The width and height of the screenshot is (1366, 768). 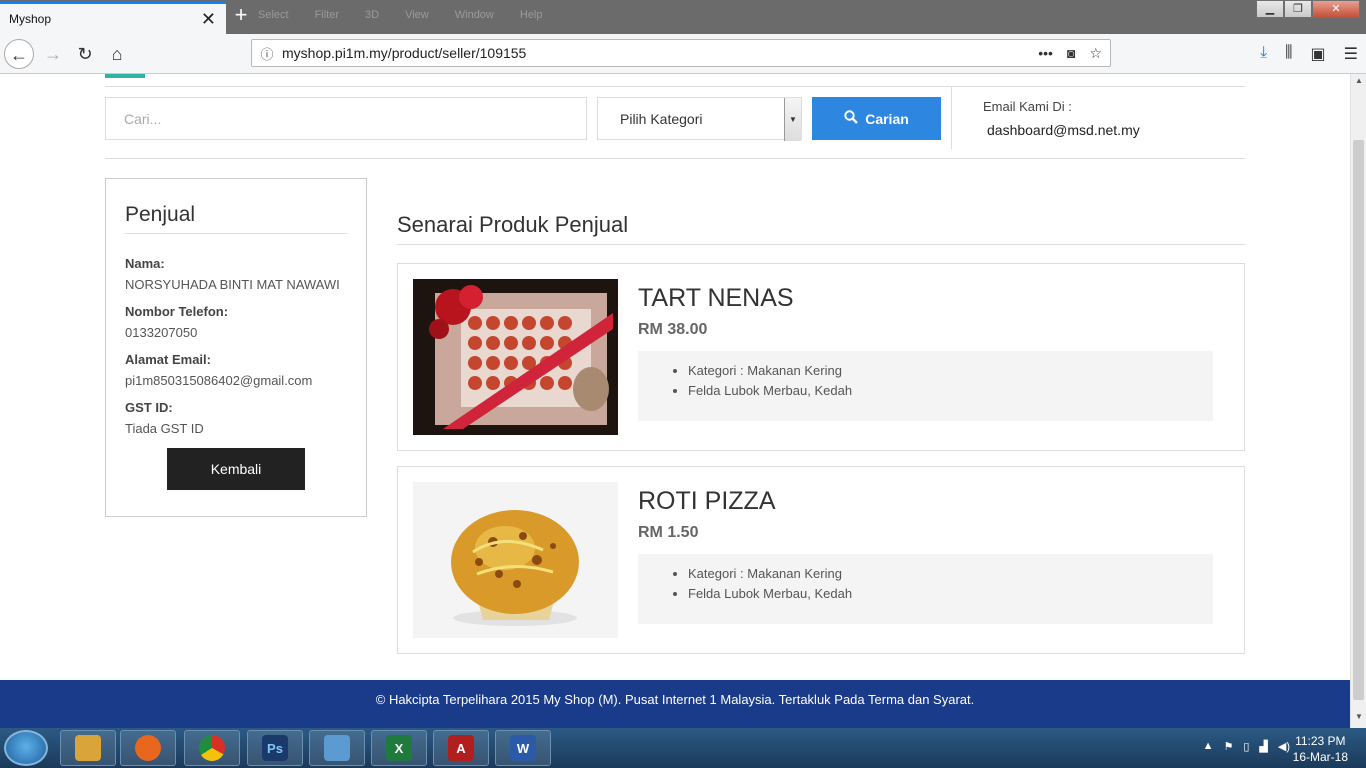 I want to click on taskbar-app-photoshop: Ps, so click(x=275, y=748).